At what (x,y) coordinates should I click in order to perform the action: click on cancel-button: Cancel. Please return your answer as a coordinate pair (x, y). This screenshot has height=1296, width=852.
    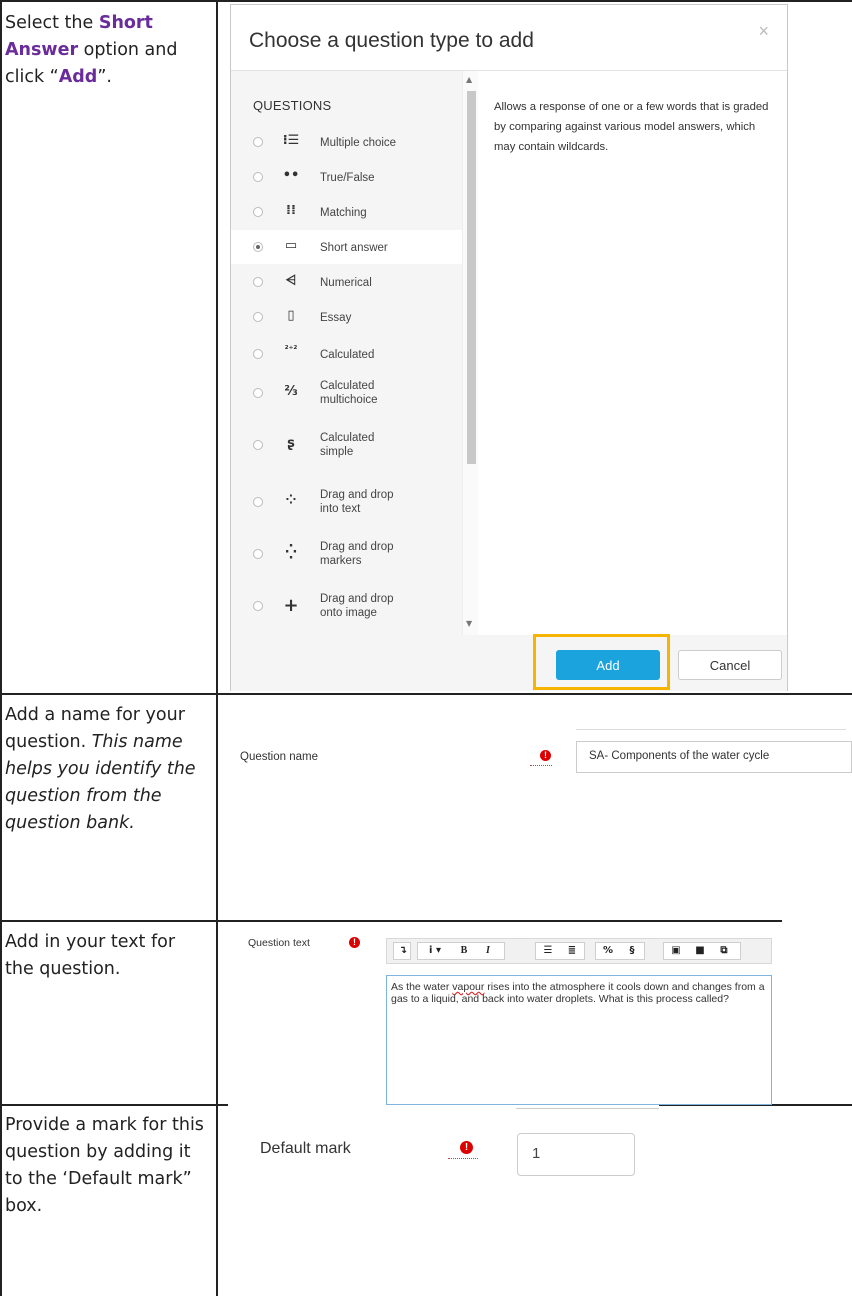
    Looking at the image, I should click on (730, 665).